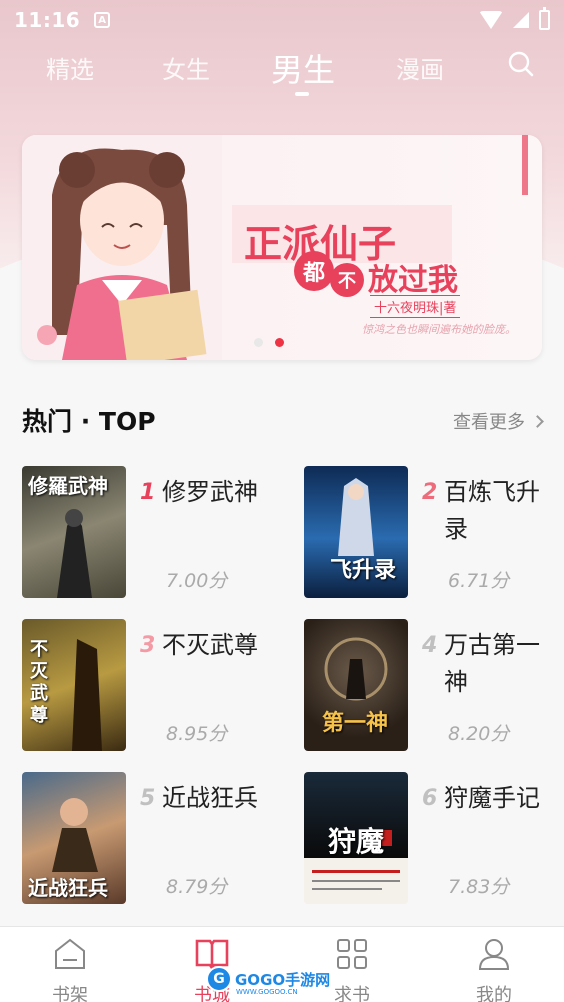 The image size is (564, 1002). I want to click on banner-title-char-2: 不, so click(347, 280).